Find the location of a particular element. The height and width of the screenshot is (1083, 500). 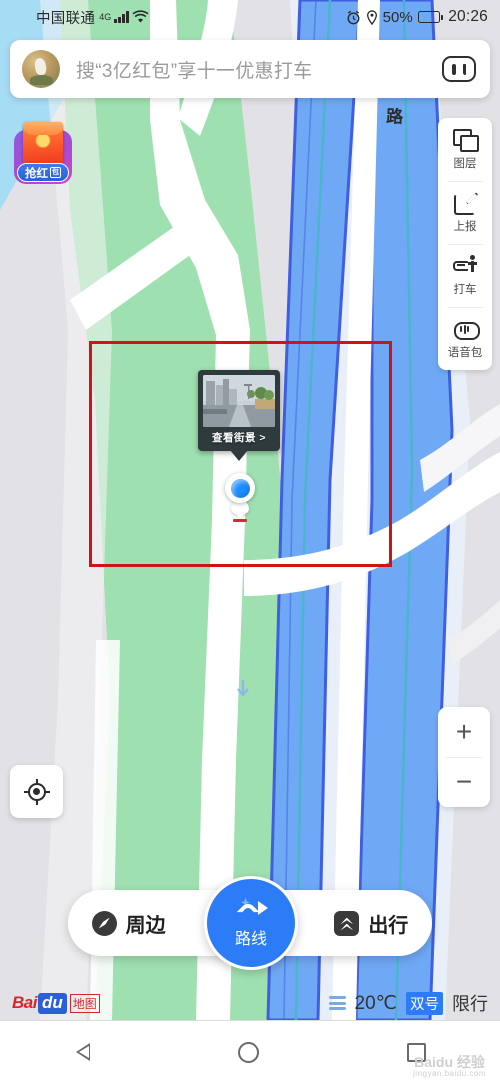

crosshair-locate-icon is located at coordinates (36, 791).